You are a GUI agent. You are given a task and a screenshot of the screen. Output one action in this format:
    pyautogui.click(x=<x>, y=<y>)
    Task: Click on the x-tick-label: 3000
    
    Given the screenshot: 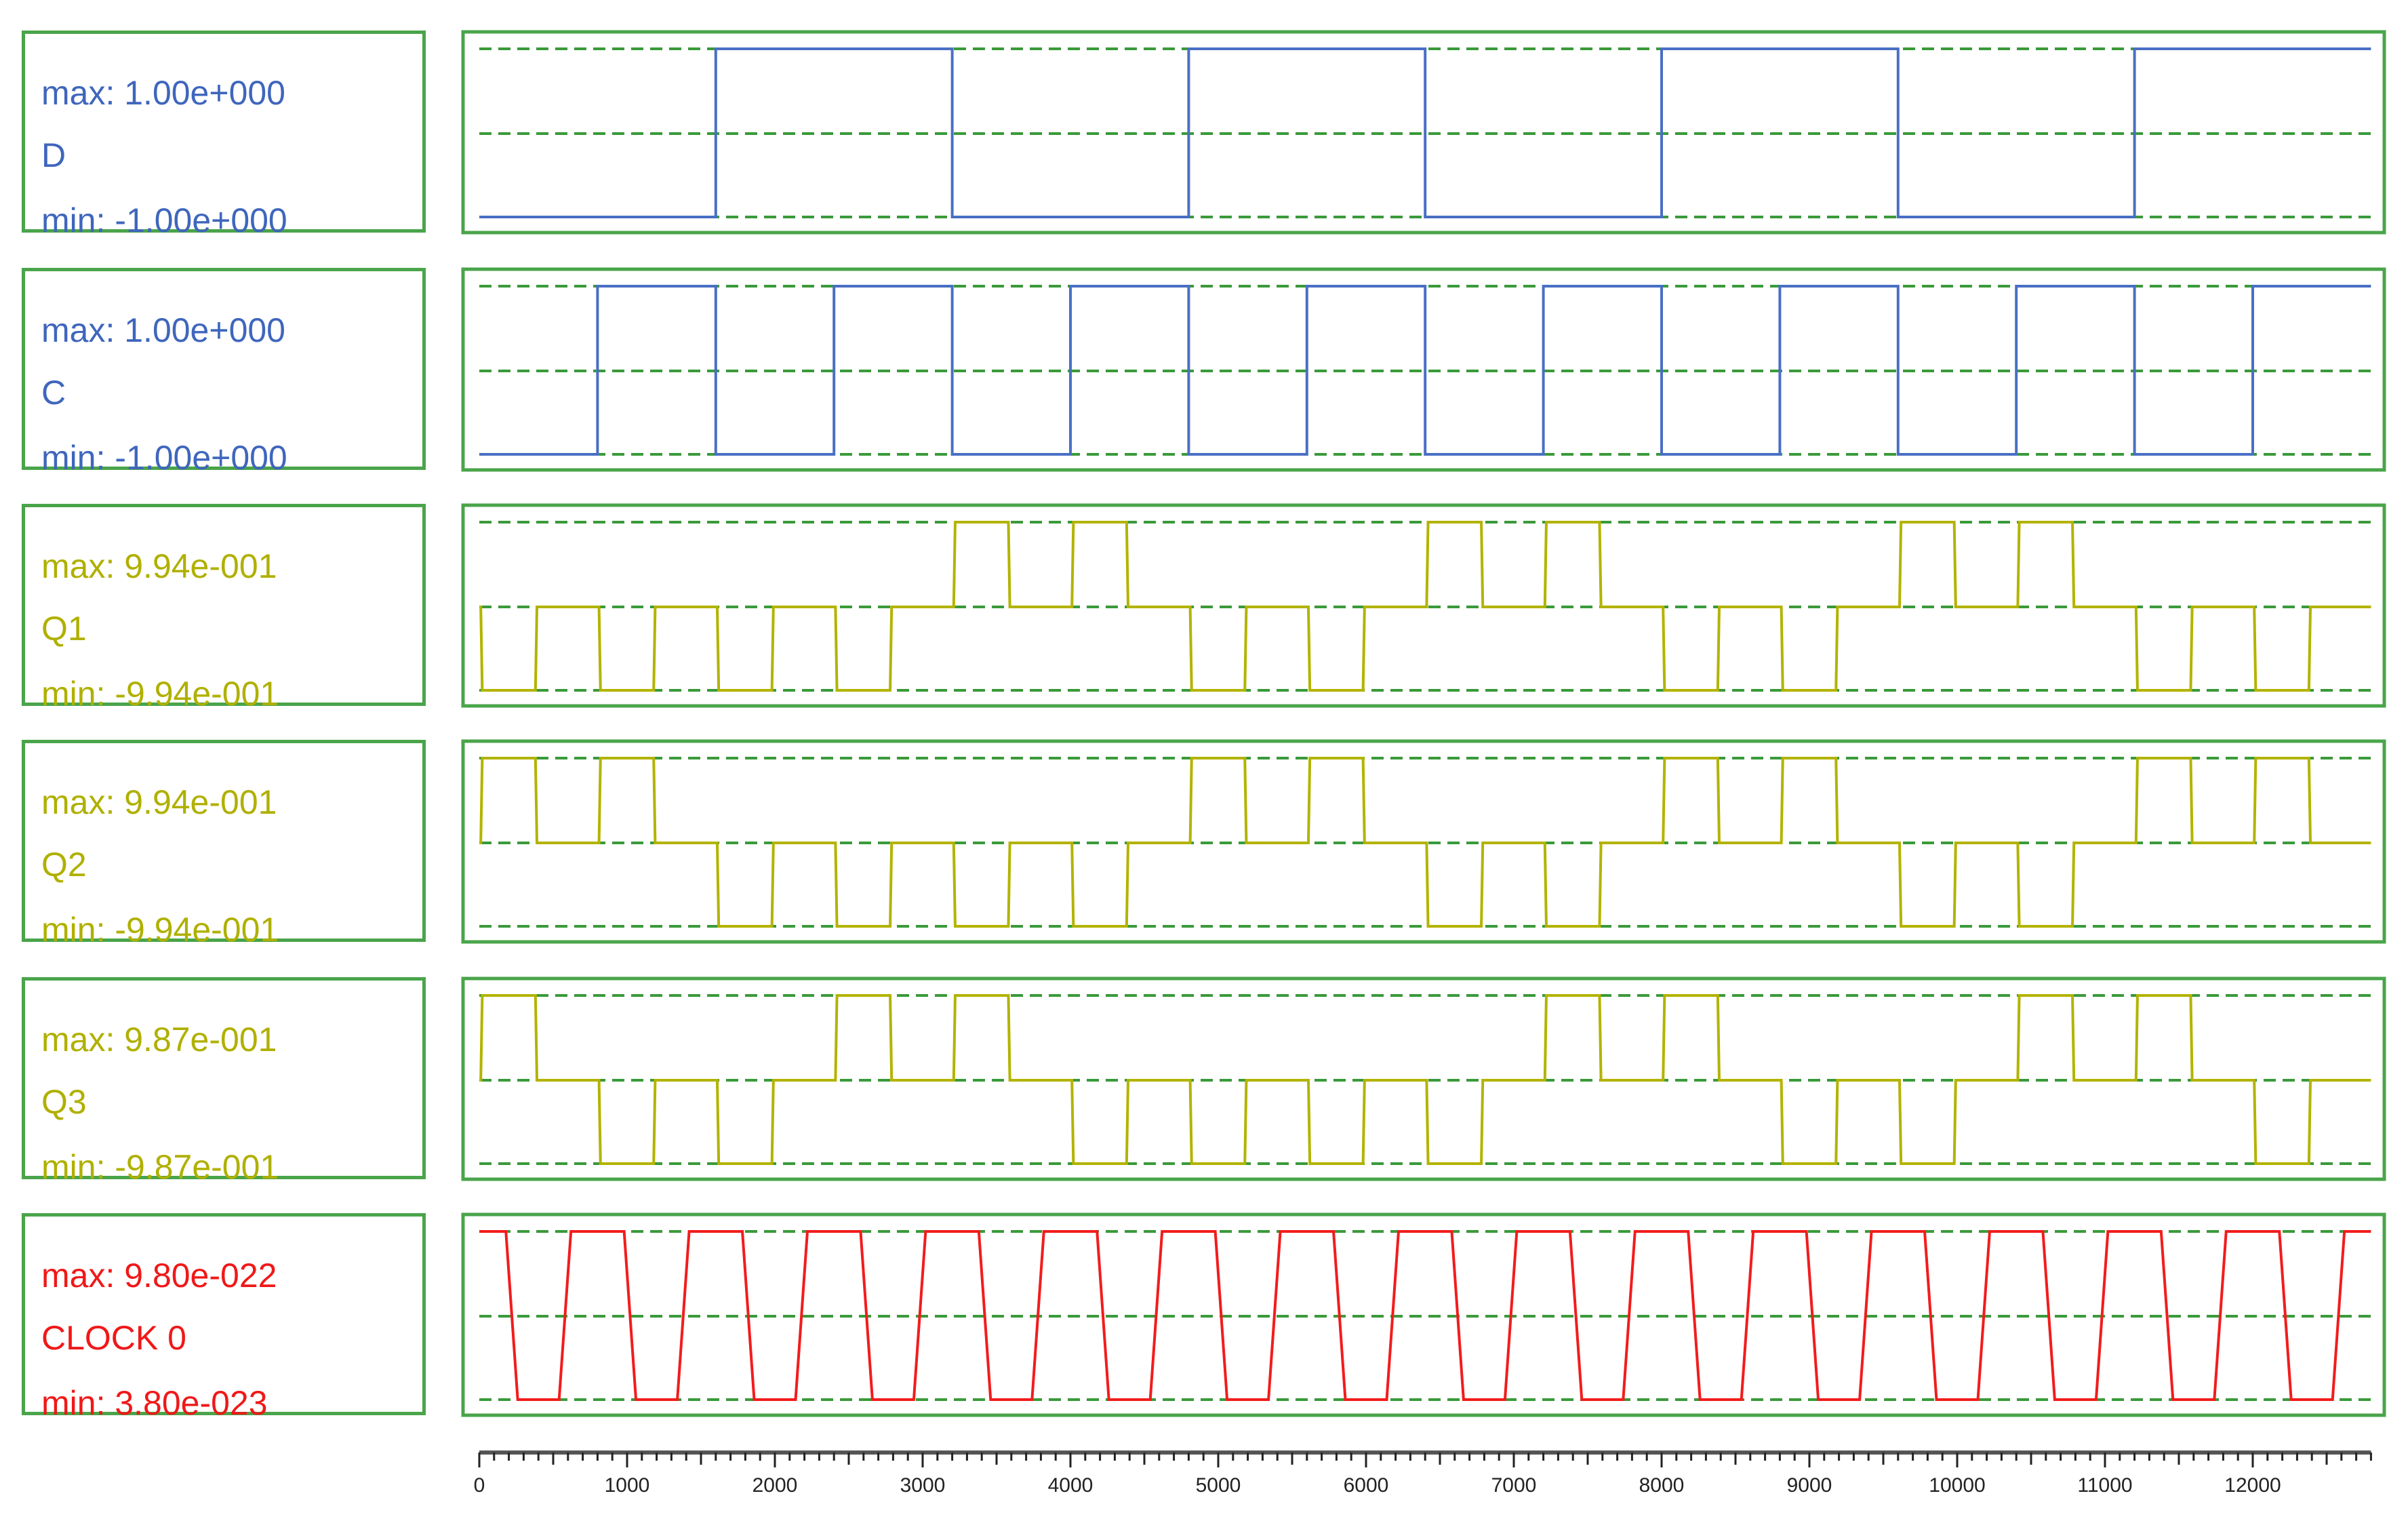 What is the action you would take?
    pyautogui.click(x=923, y=1485)
    